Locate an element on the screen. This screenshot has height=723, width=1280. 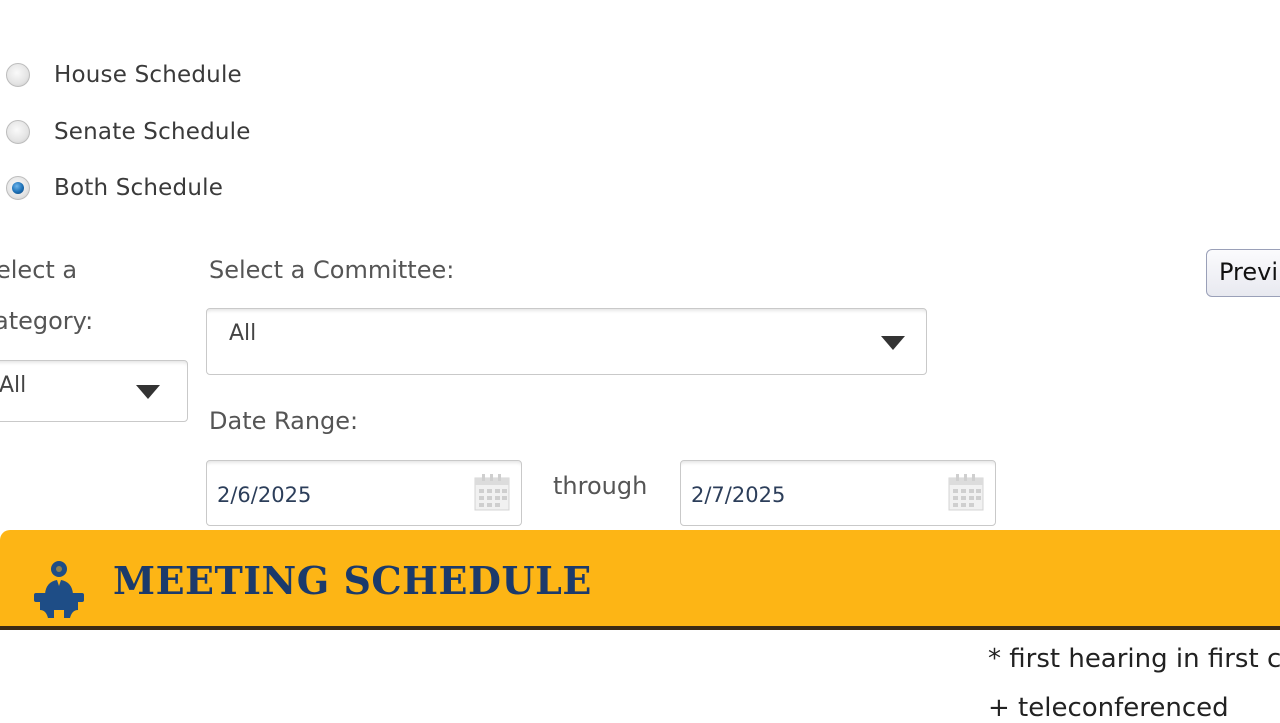
category-label-line2: ategory: is located at coordinates (47, 321).